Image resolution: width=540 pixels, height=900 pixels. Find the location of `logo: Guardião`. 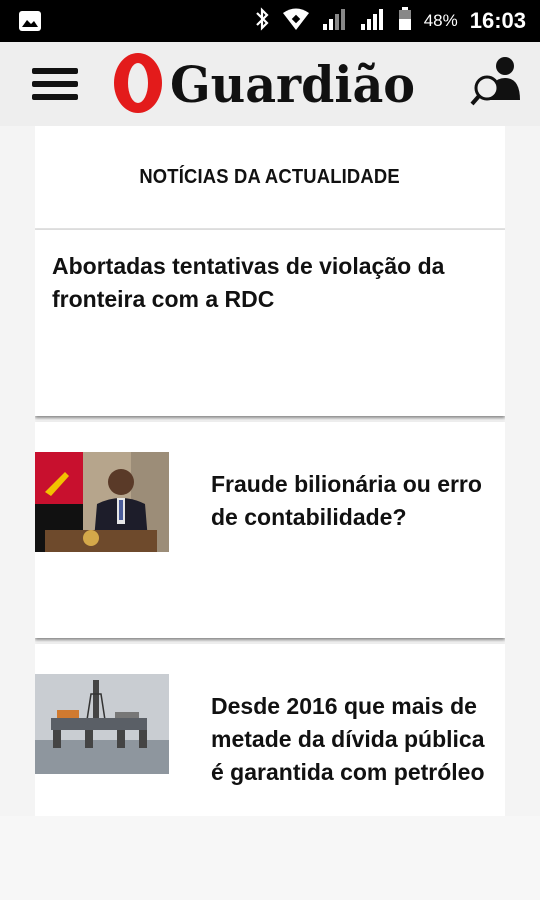

logo: Guardião is located at coordinates (267, 83).